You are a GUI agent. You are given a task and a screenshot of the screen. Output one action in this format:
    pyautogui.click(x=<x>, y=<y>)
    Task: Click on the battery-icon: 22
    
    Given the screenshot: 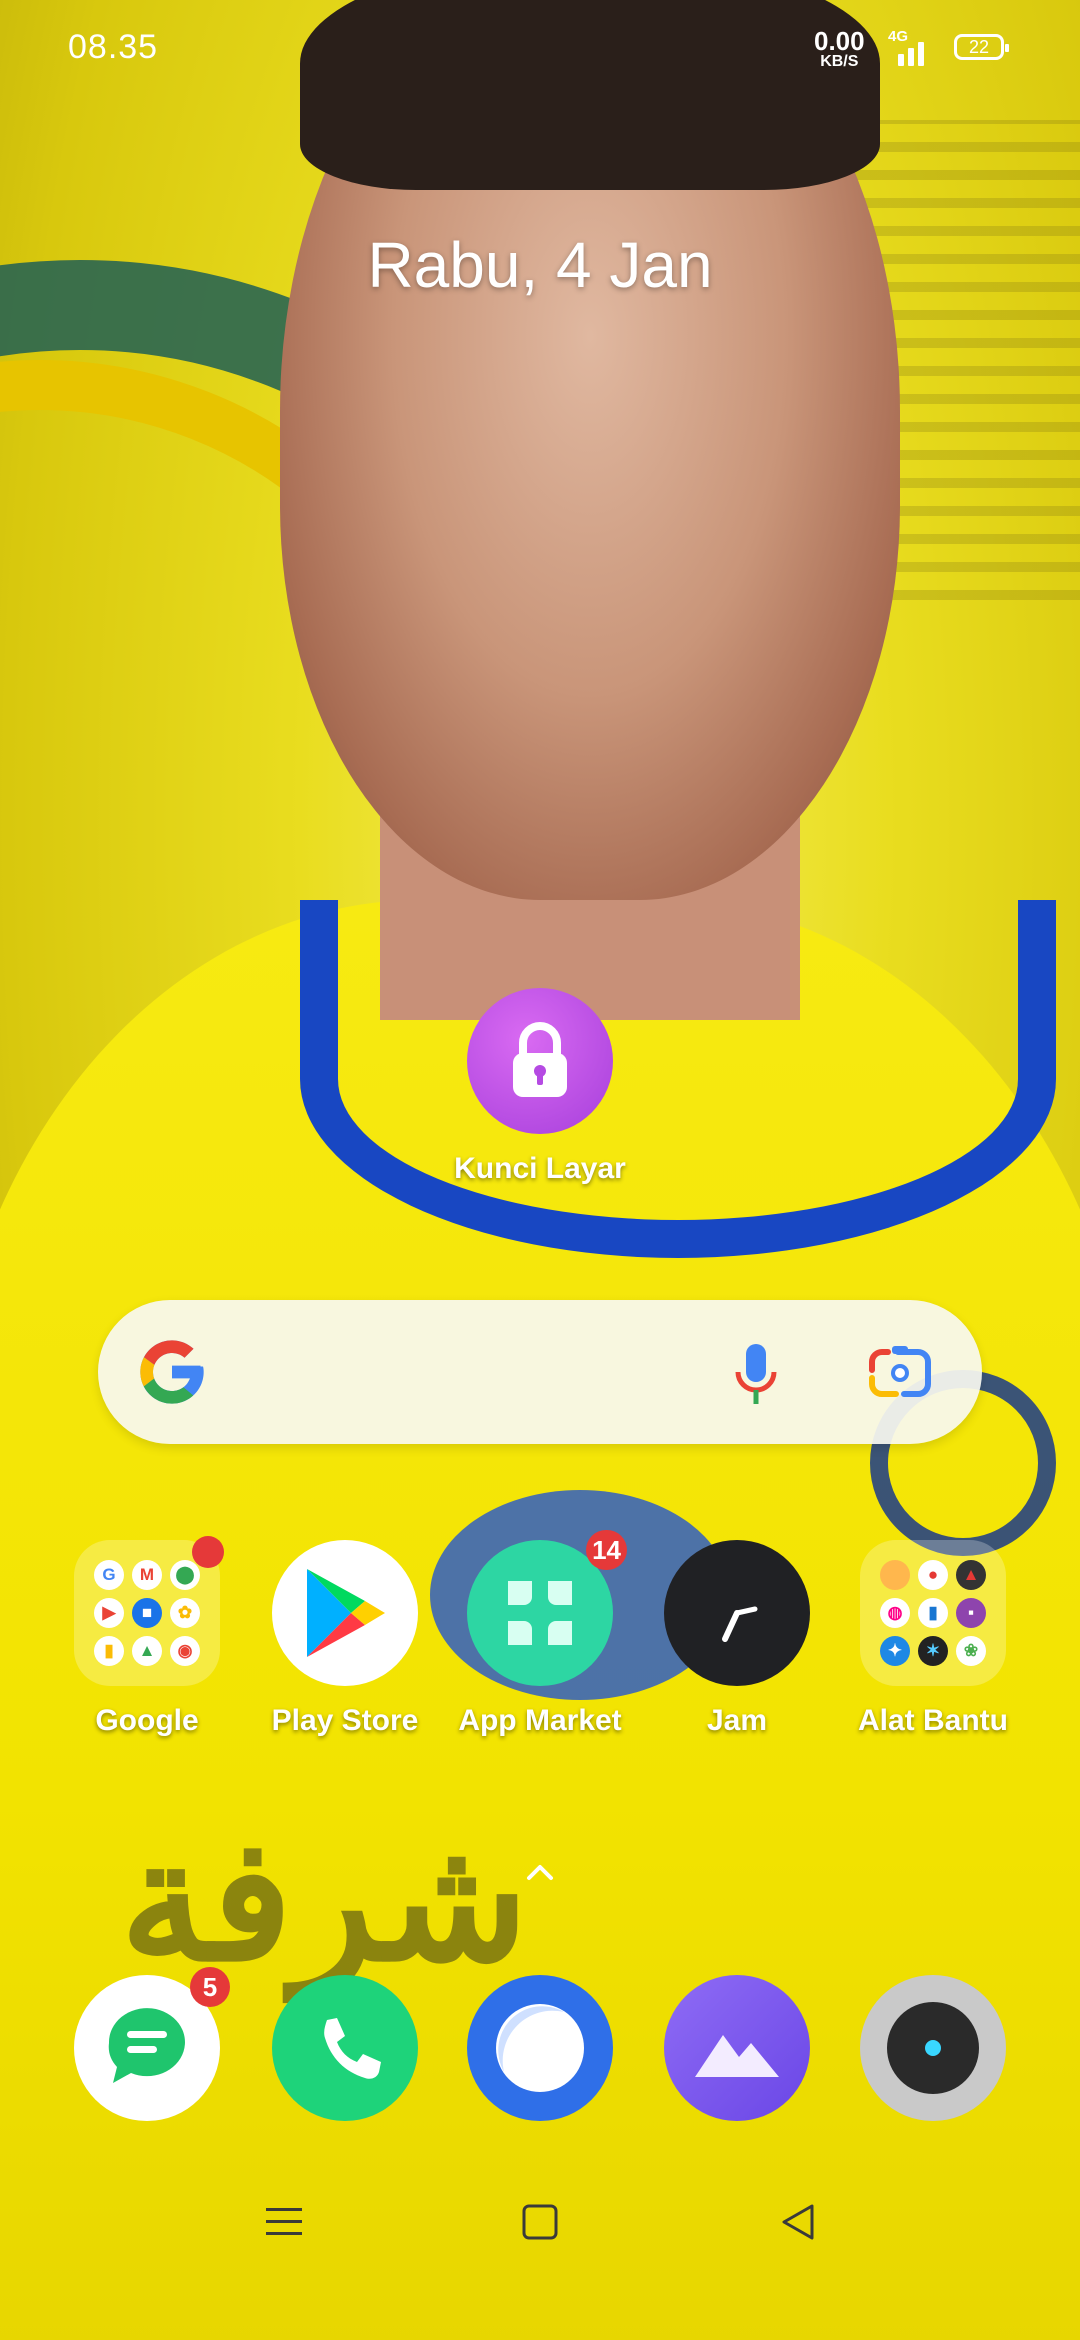 What is the action you would take?
    pyautogui.click(x=981, y=47)
    